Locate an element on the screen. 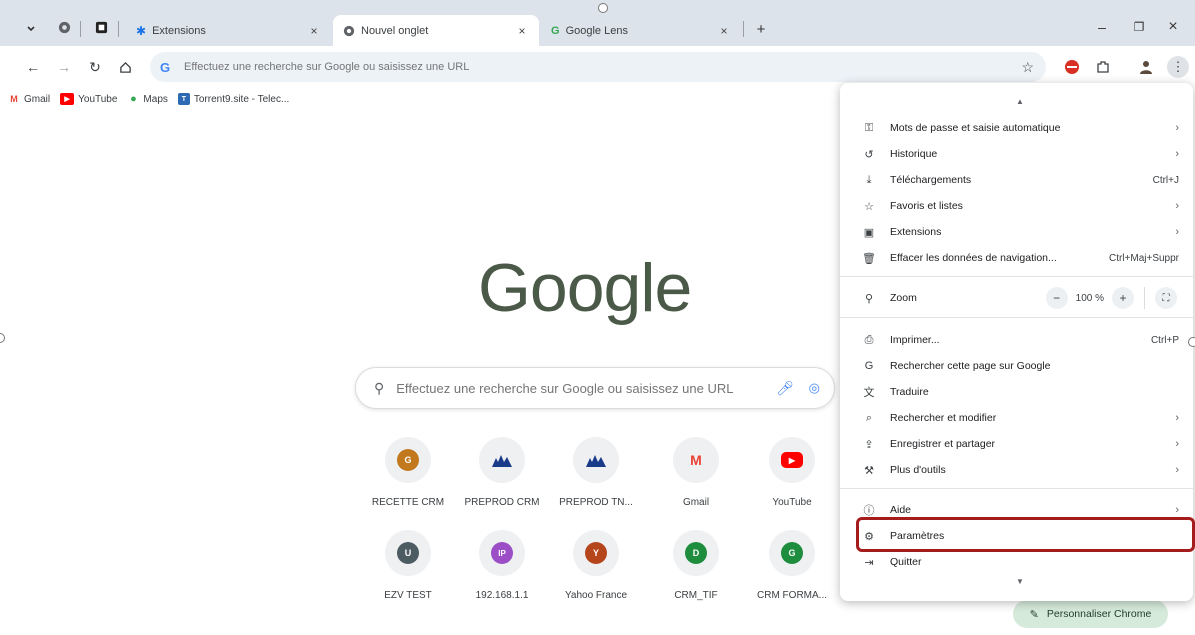  selection-handle is located at coordinates (603, 8).